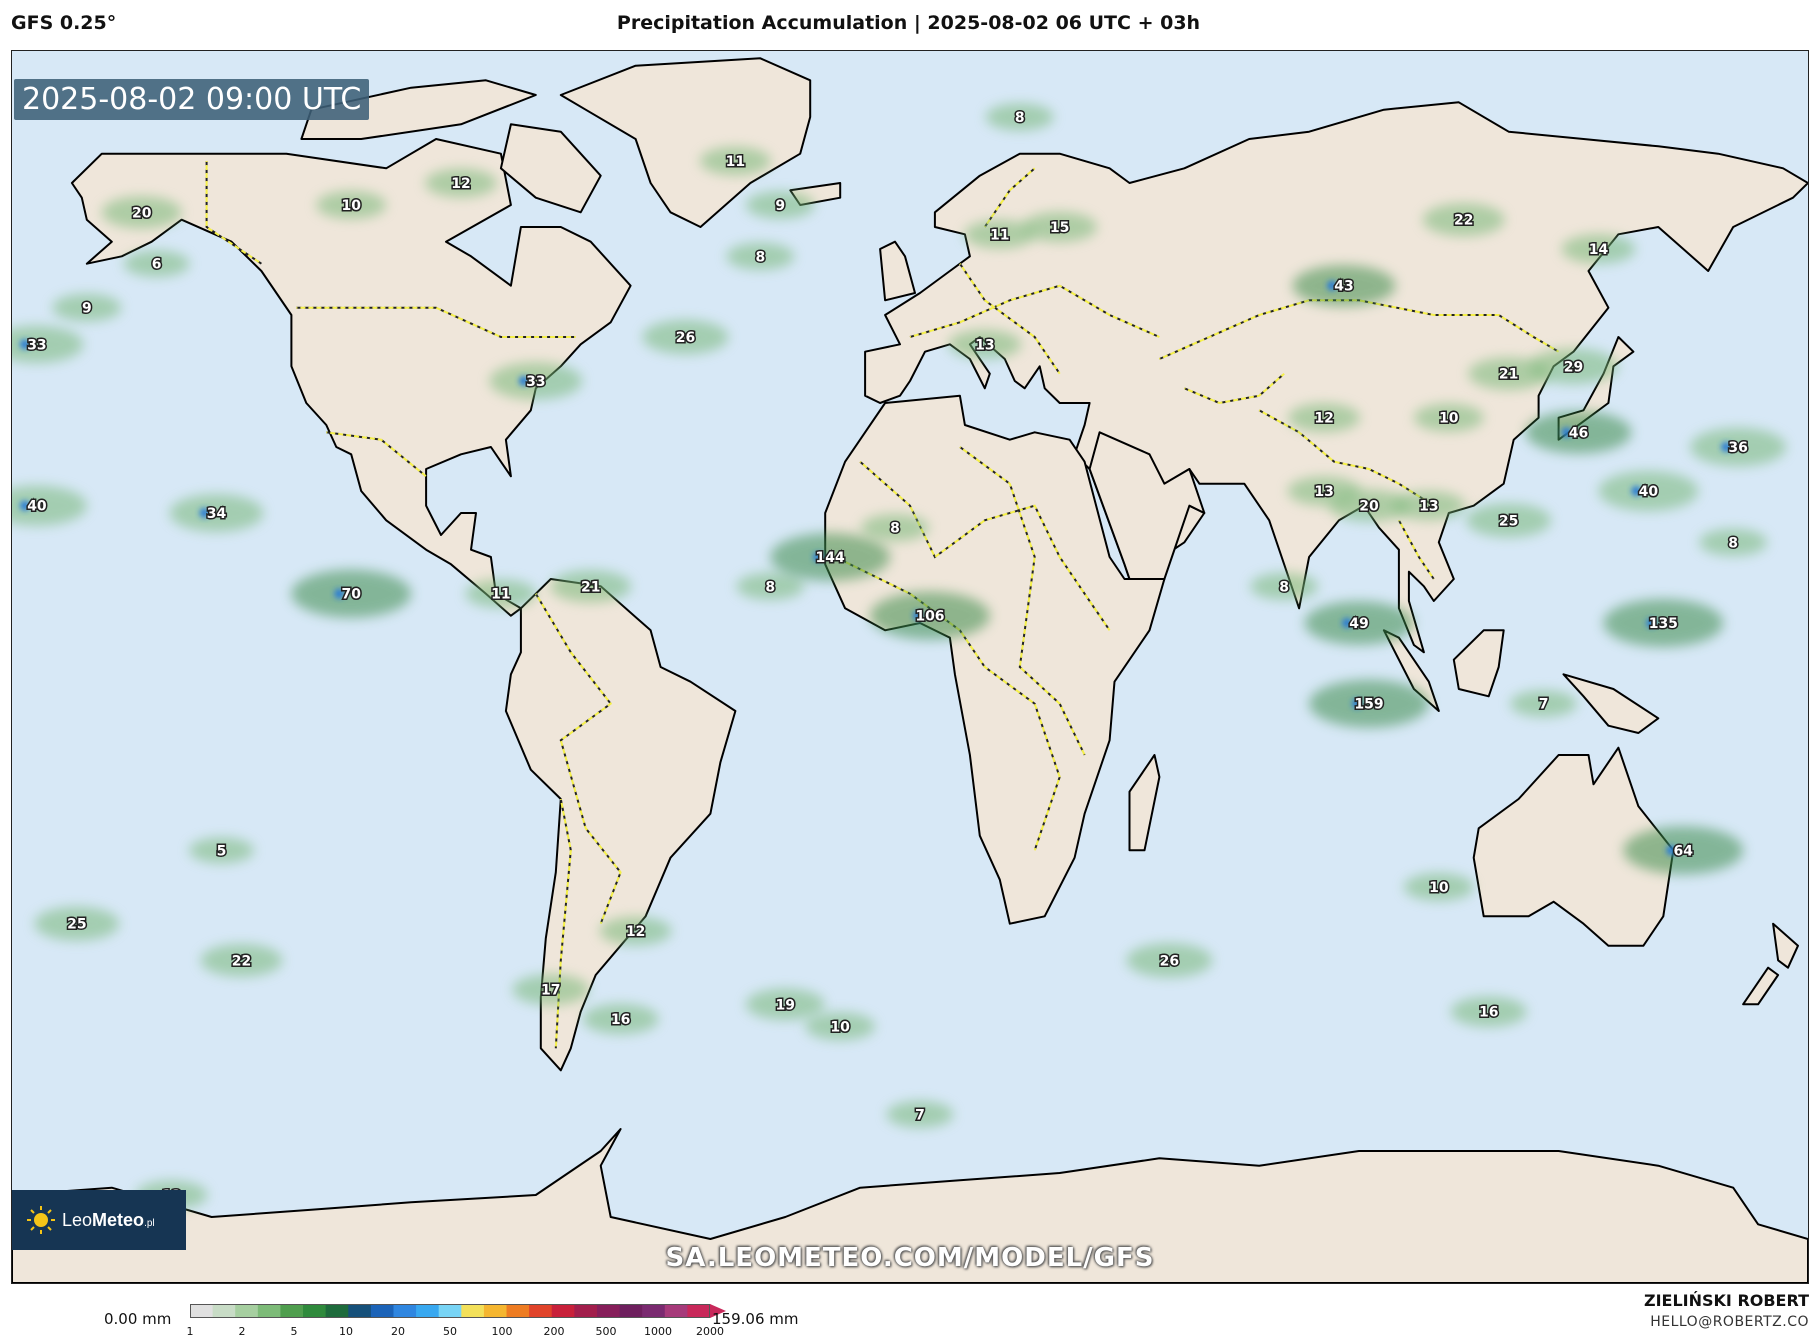 This screenshot has width=1817, height=1338. Describe the element at coordinates (1343, 287) in the screenshot. I see `precip-value-label: 43` at that location.